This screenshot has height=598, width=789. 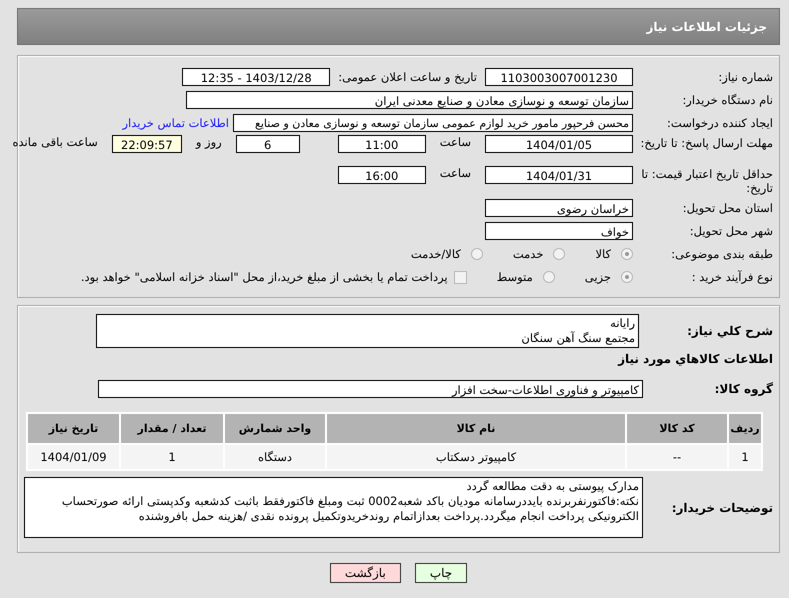 I want to click on city-field: خواف, so click(x=559, y=231).